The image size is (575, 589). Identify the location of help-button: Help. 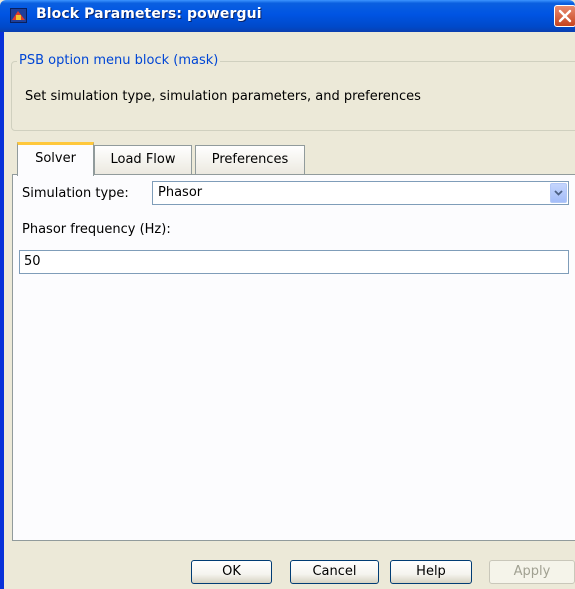
(431, 572).